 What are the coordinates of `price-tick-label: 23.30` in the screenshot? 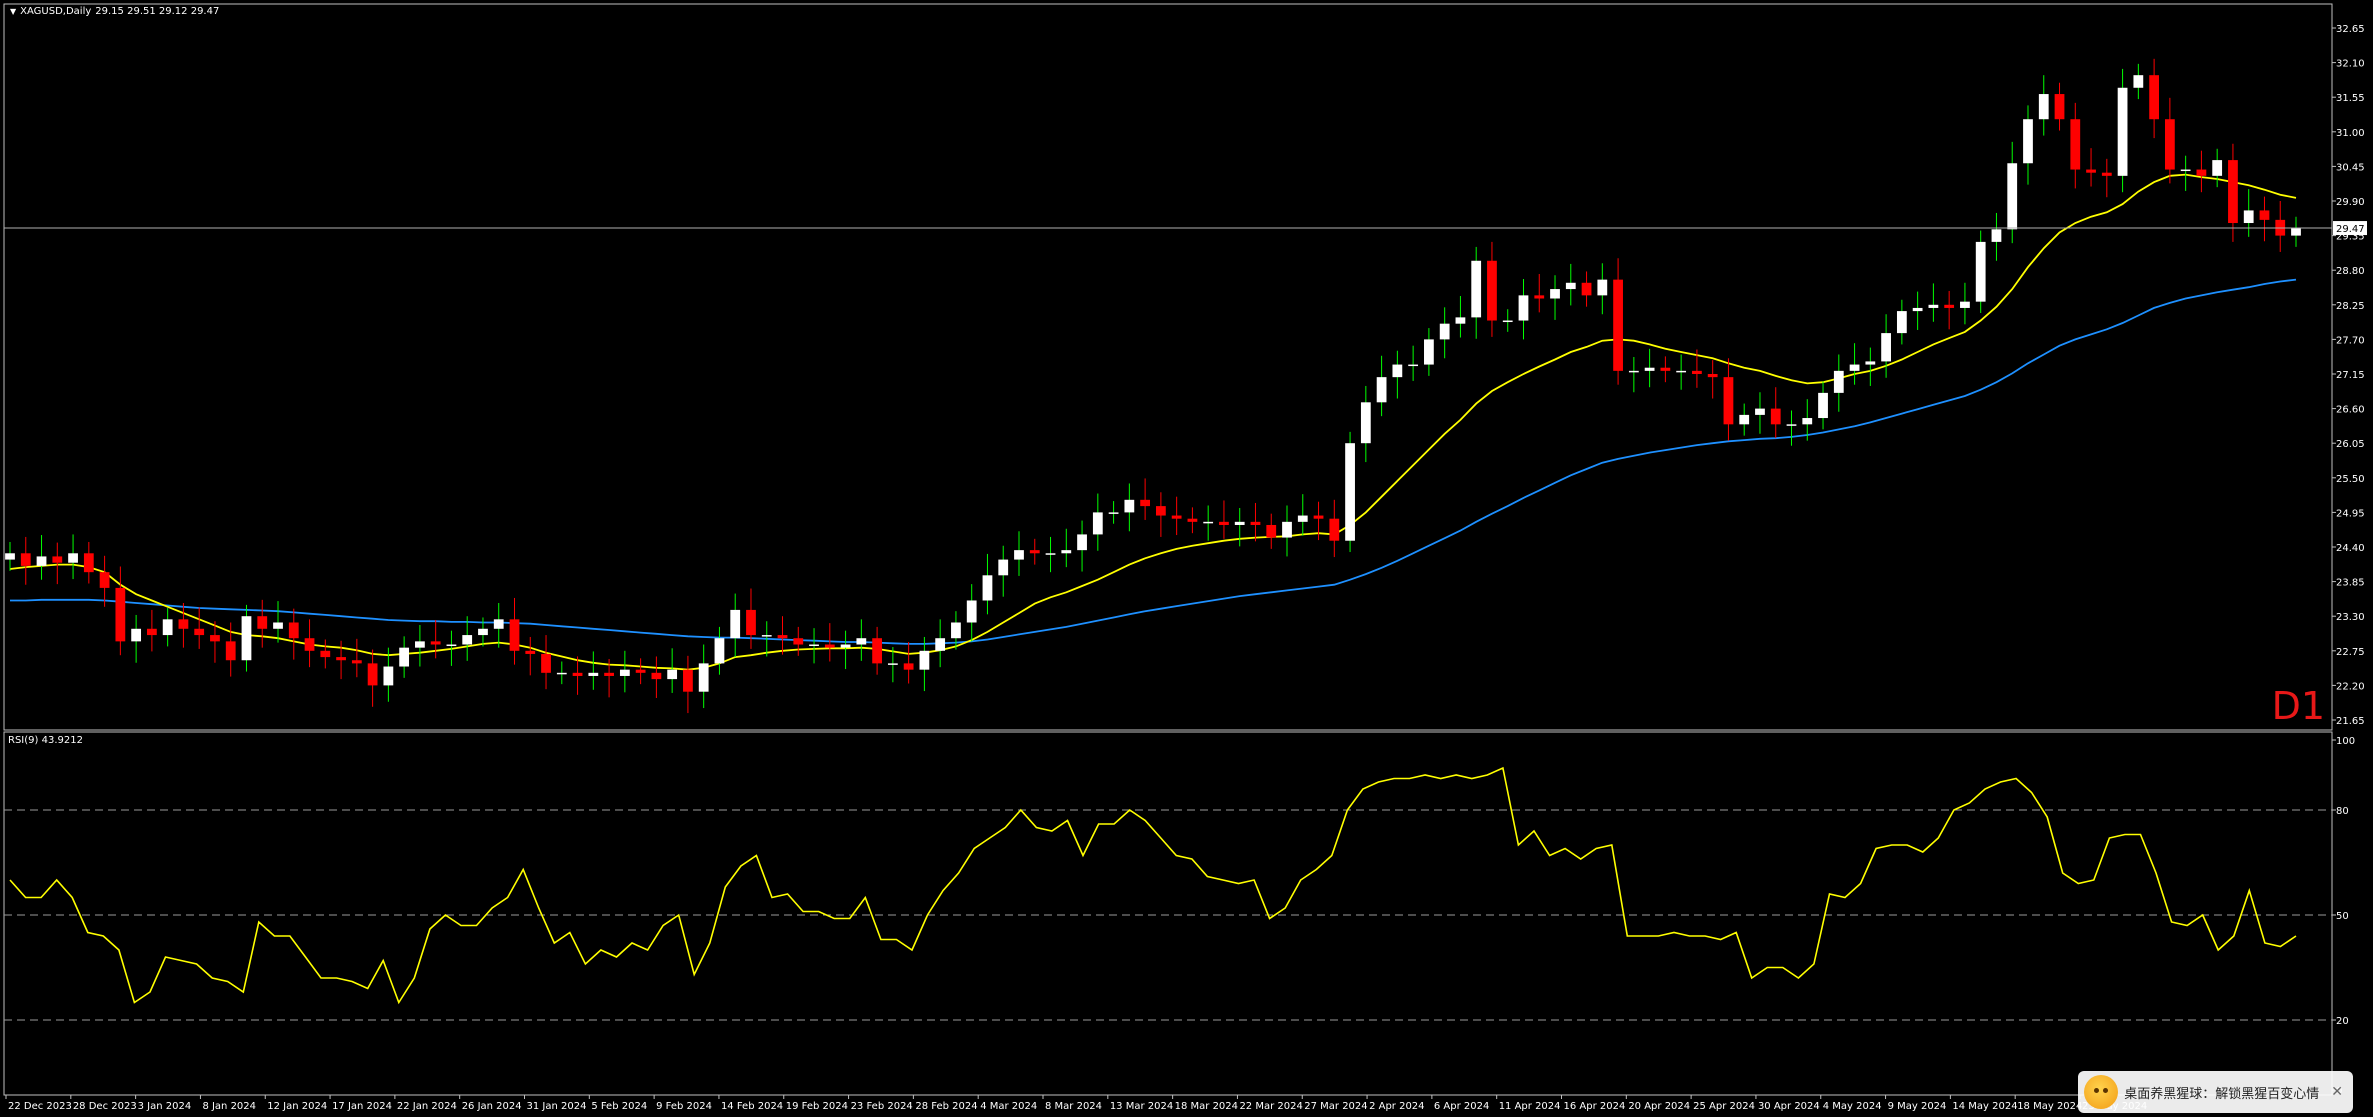 It's located at (2350, 617).